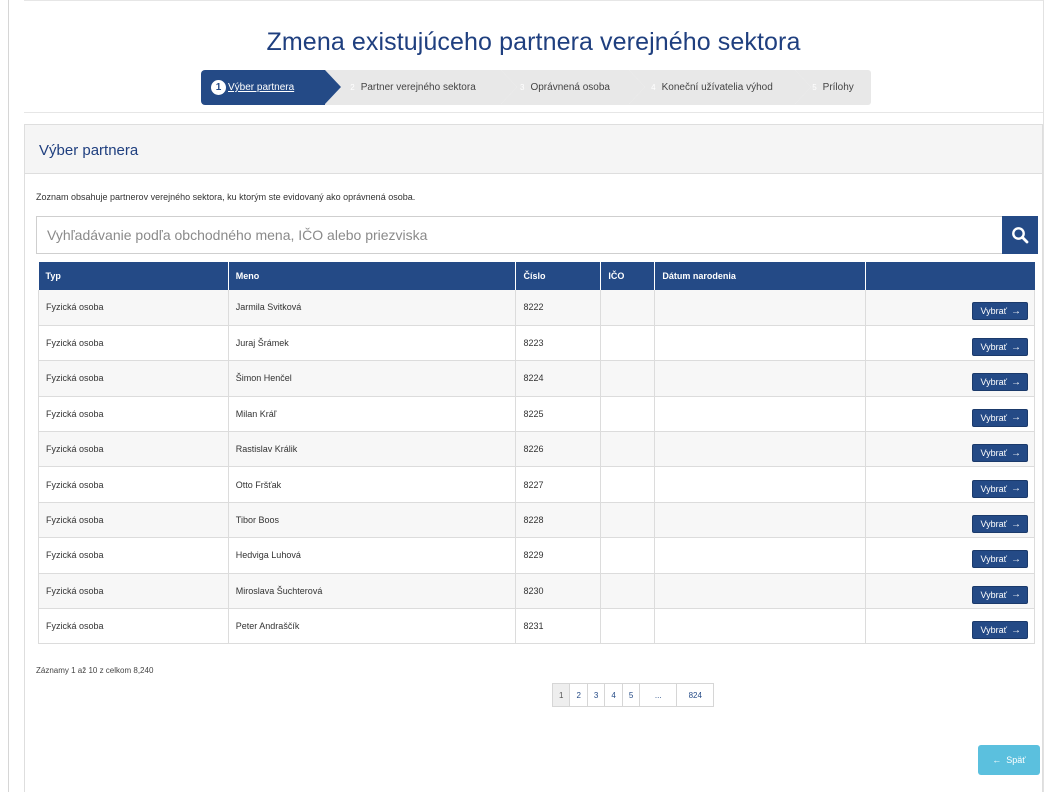 This screenshot has height=792, width=1046. What do you see at coordinates (533, 149) in the screenshot?
I see `panel-title: Výber partnera` at bounding box center [533, 149].